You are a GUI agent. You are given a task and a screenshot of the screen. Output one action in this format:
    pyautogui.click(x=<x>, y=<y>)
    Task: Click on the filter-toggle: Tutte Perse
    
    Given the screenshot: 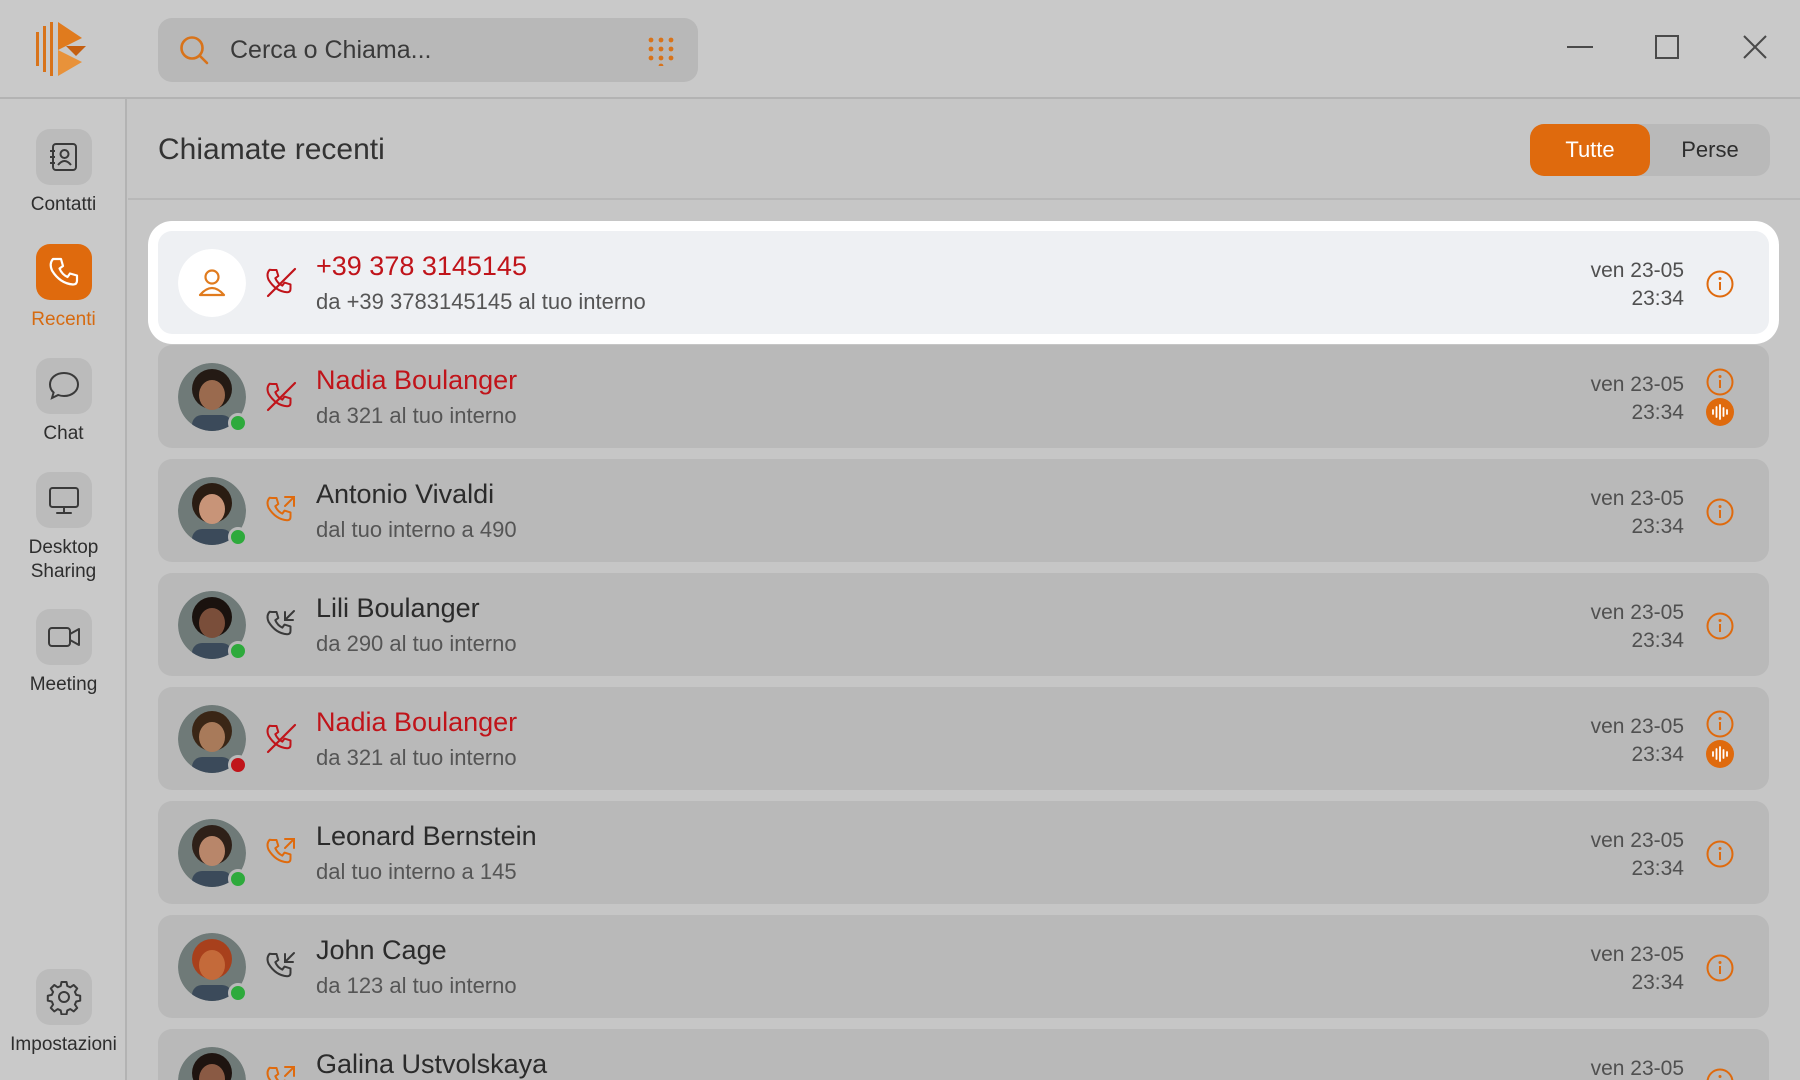 What is the action you would take?
    pyautogui.click(x=1650, y=150)
    